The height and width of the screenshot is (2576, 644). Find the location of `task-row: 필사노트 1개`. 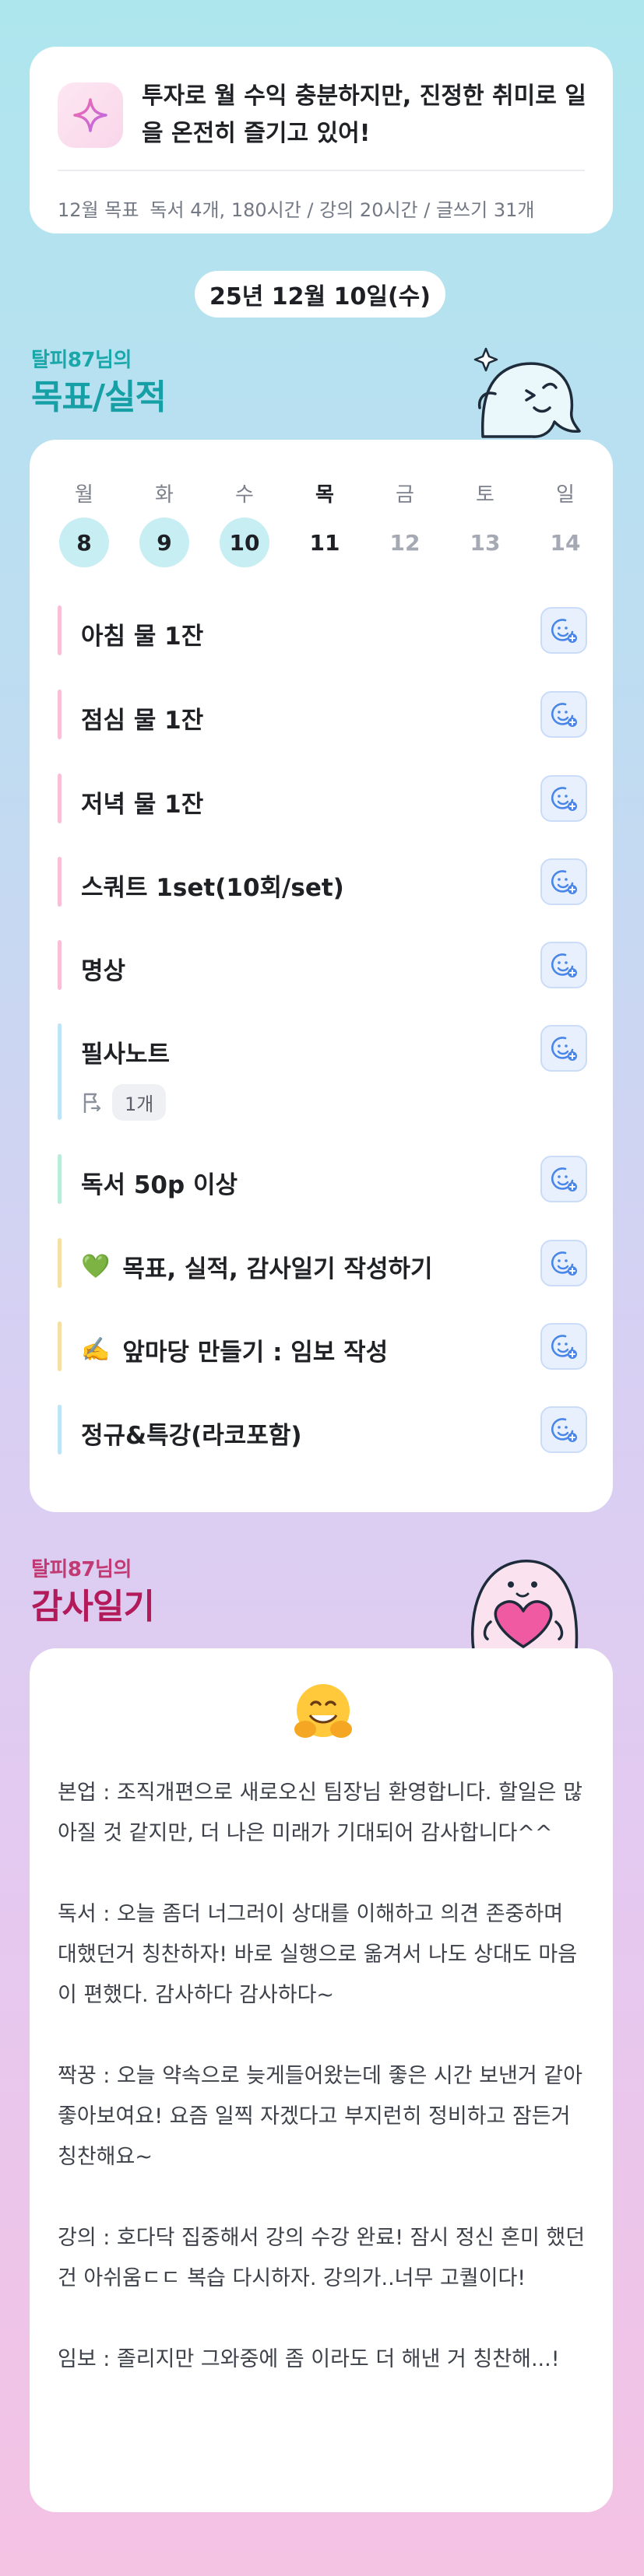

task-row: 필사노트 1개 is located at coordinates (322, 1072).